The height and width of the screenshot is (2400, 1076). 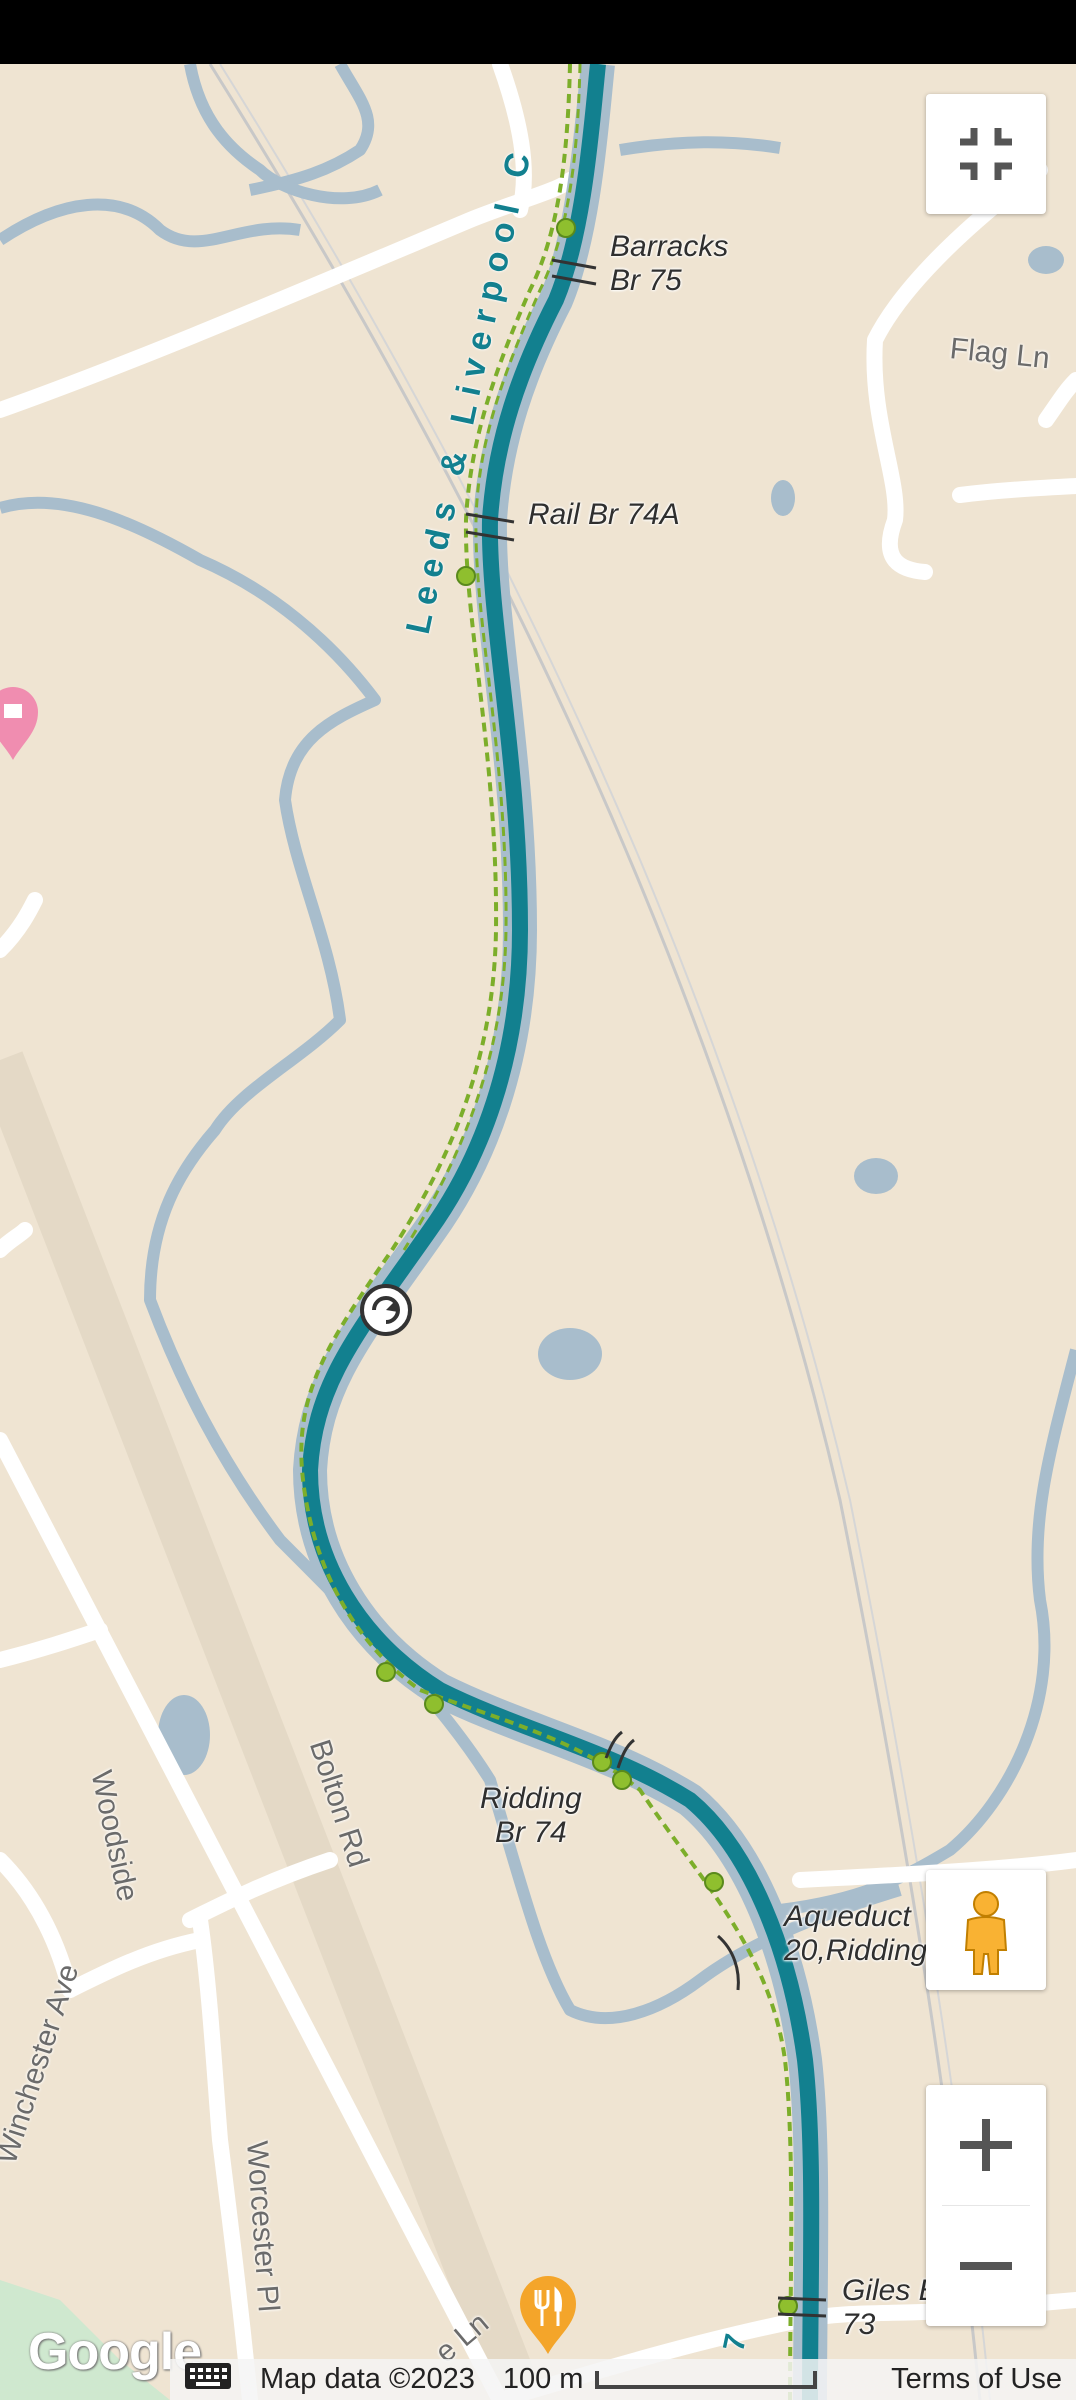 I want to click on zoom-out-button, so click(x=986, y=2266).